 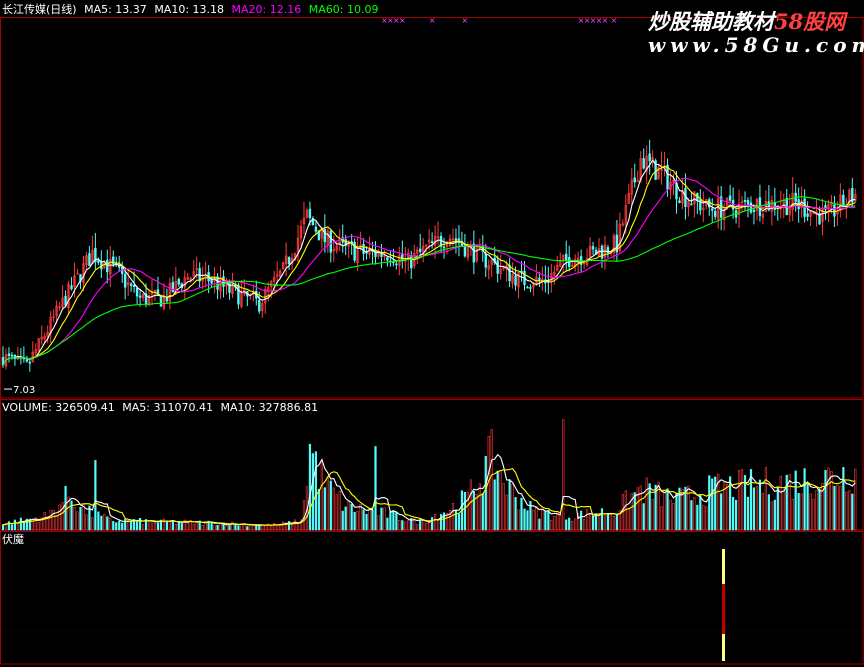 What do you see at coordinates (266, 9) in the screenshot?
I see `ma20-price-label: MA20: 12.16` at bounding box center [266, 9].